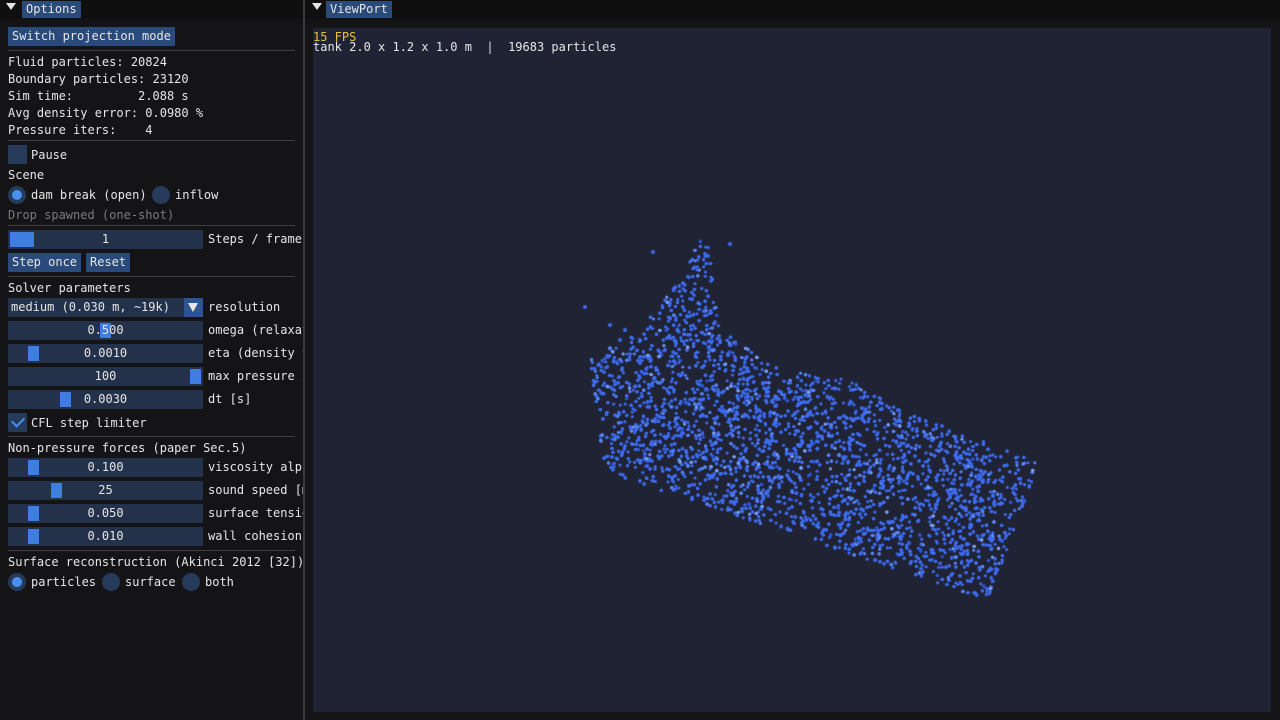  Describe the element at coordinates (80, 130) in the screenshot. I see `stat-pressure-iters: Pressure iters: 4` at that location.